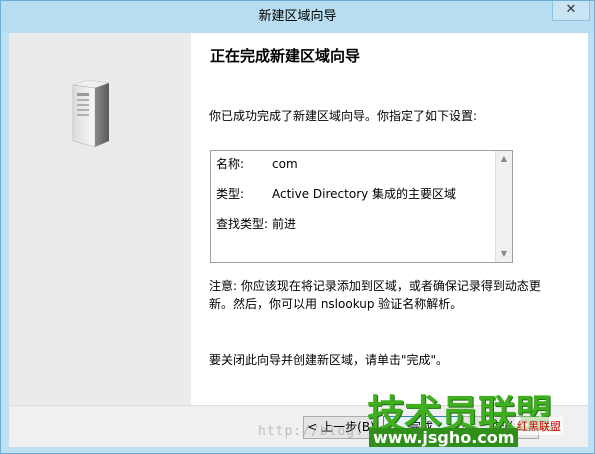  I want to click on summary-row-type: 类型: Active Directory 集成的主要区域, so click(336, 193).